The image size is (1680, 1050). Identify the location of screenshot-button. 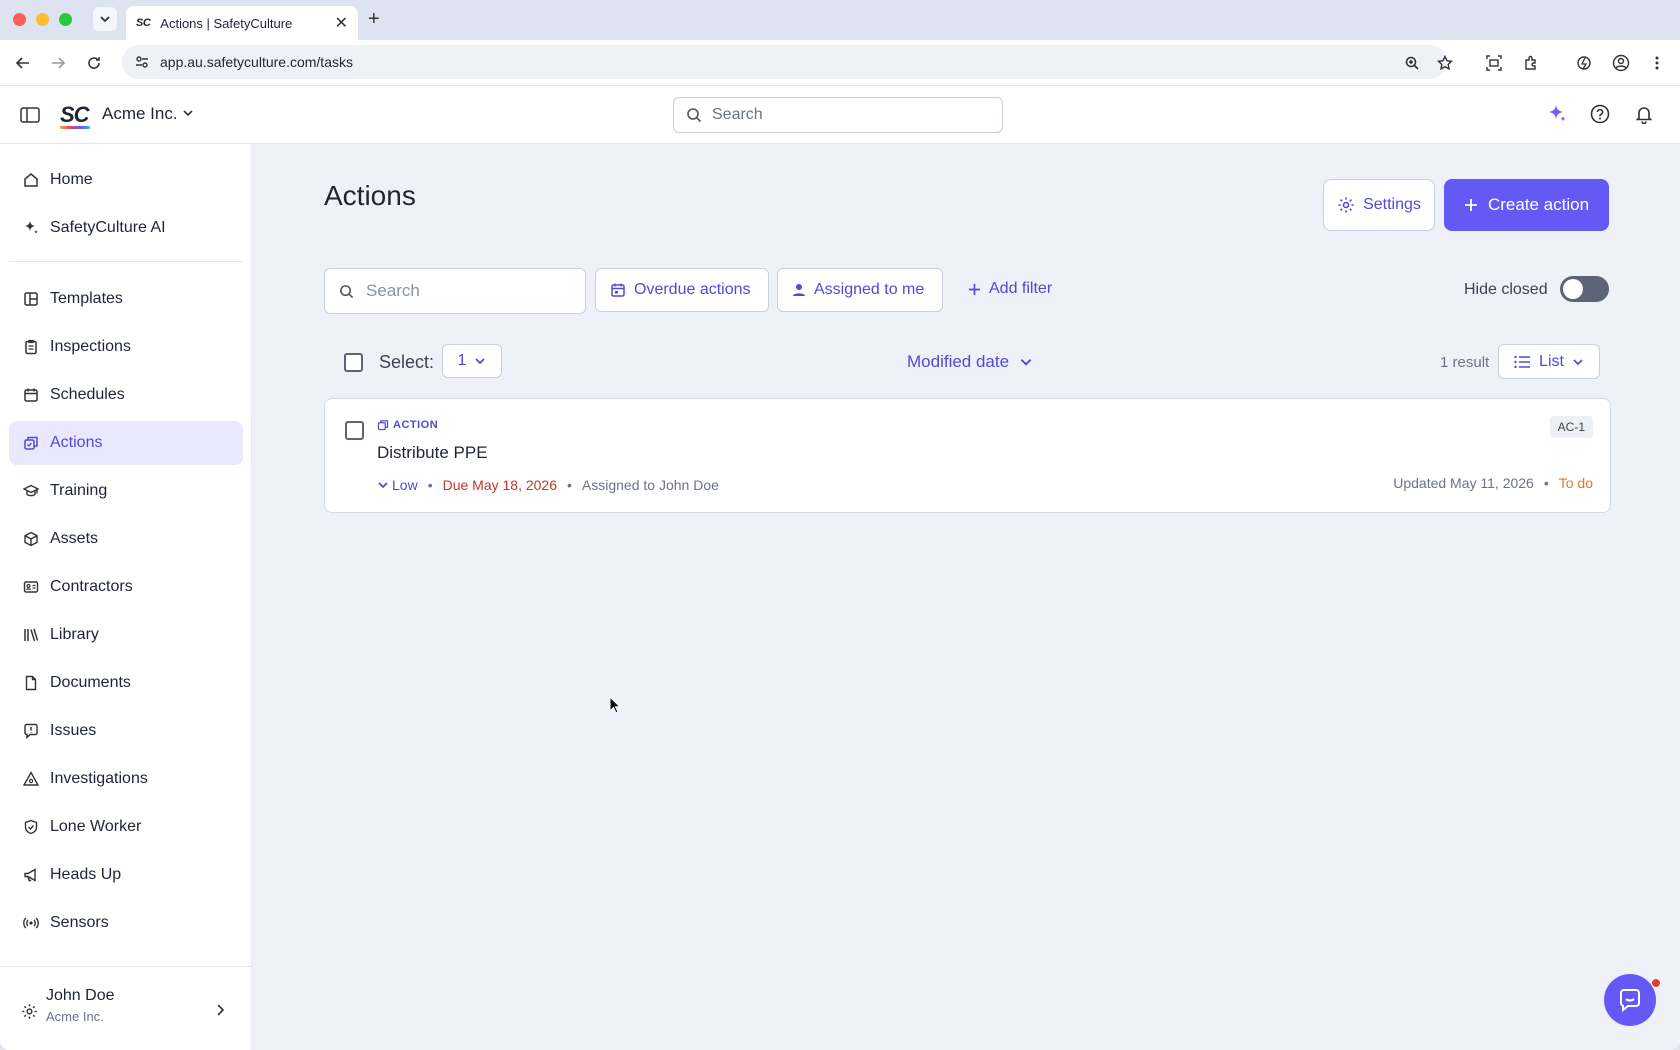
(1494, 63).